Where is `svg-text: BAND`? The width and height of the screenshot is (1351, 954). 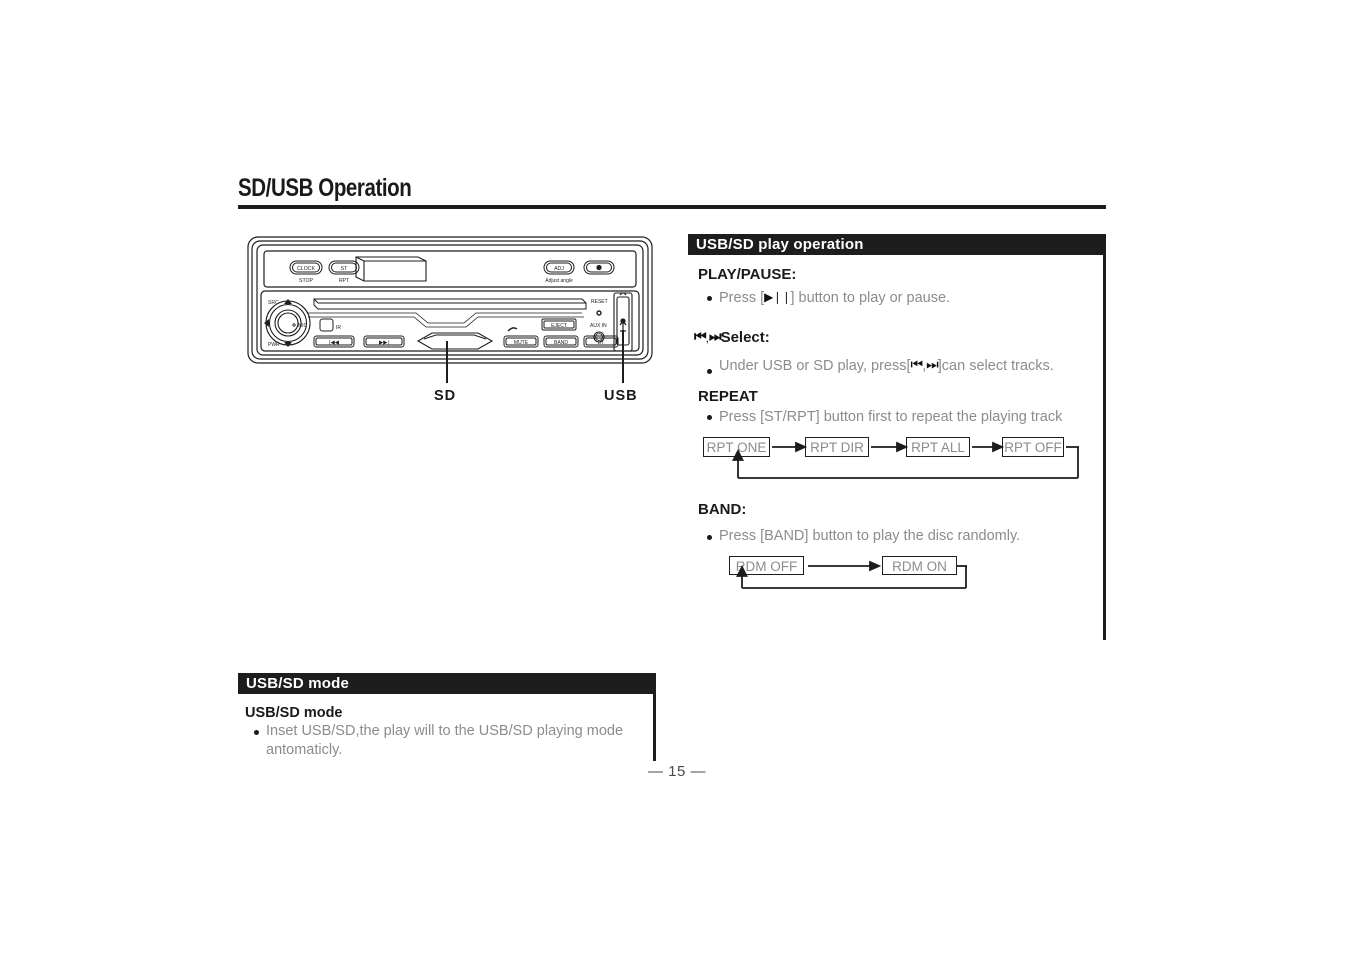
svg-text: BAND is located at coordinates (561, 343).